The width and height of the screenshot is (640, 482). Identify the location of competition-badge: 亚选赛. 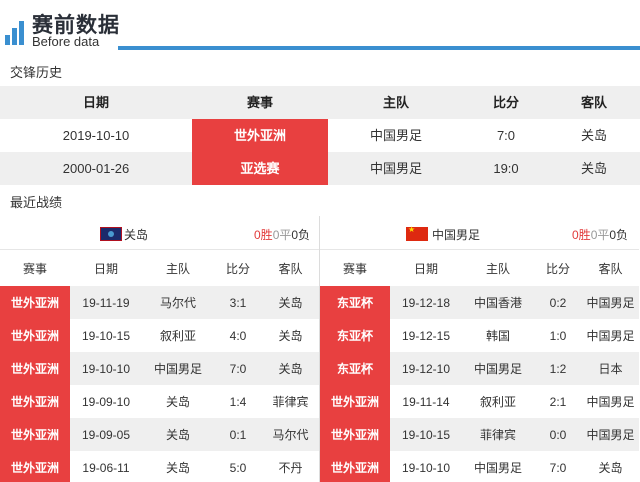
(260, 168).